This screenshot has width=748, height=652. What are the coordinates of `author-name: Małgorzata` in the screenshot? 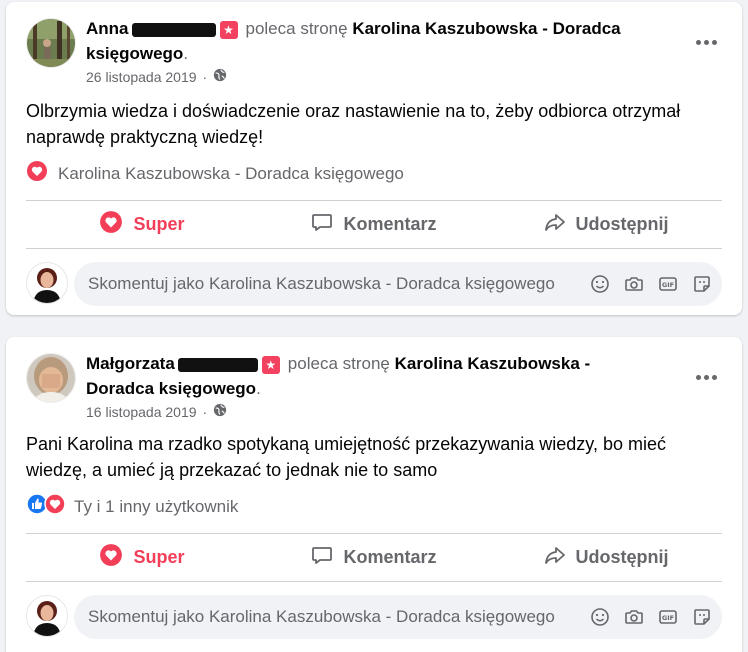 It's located at (130, 363).